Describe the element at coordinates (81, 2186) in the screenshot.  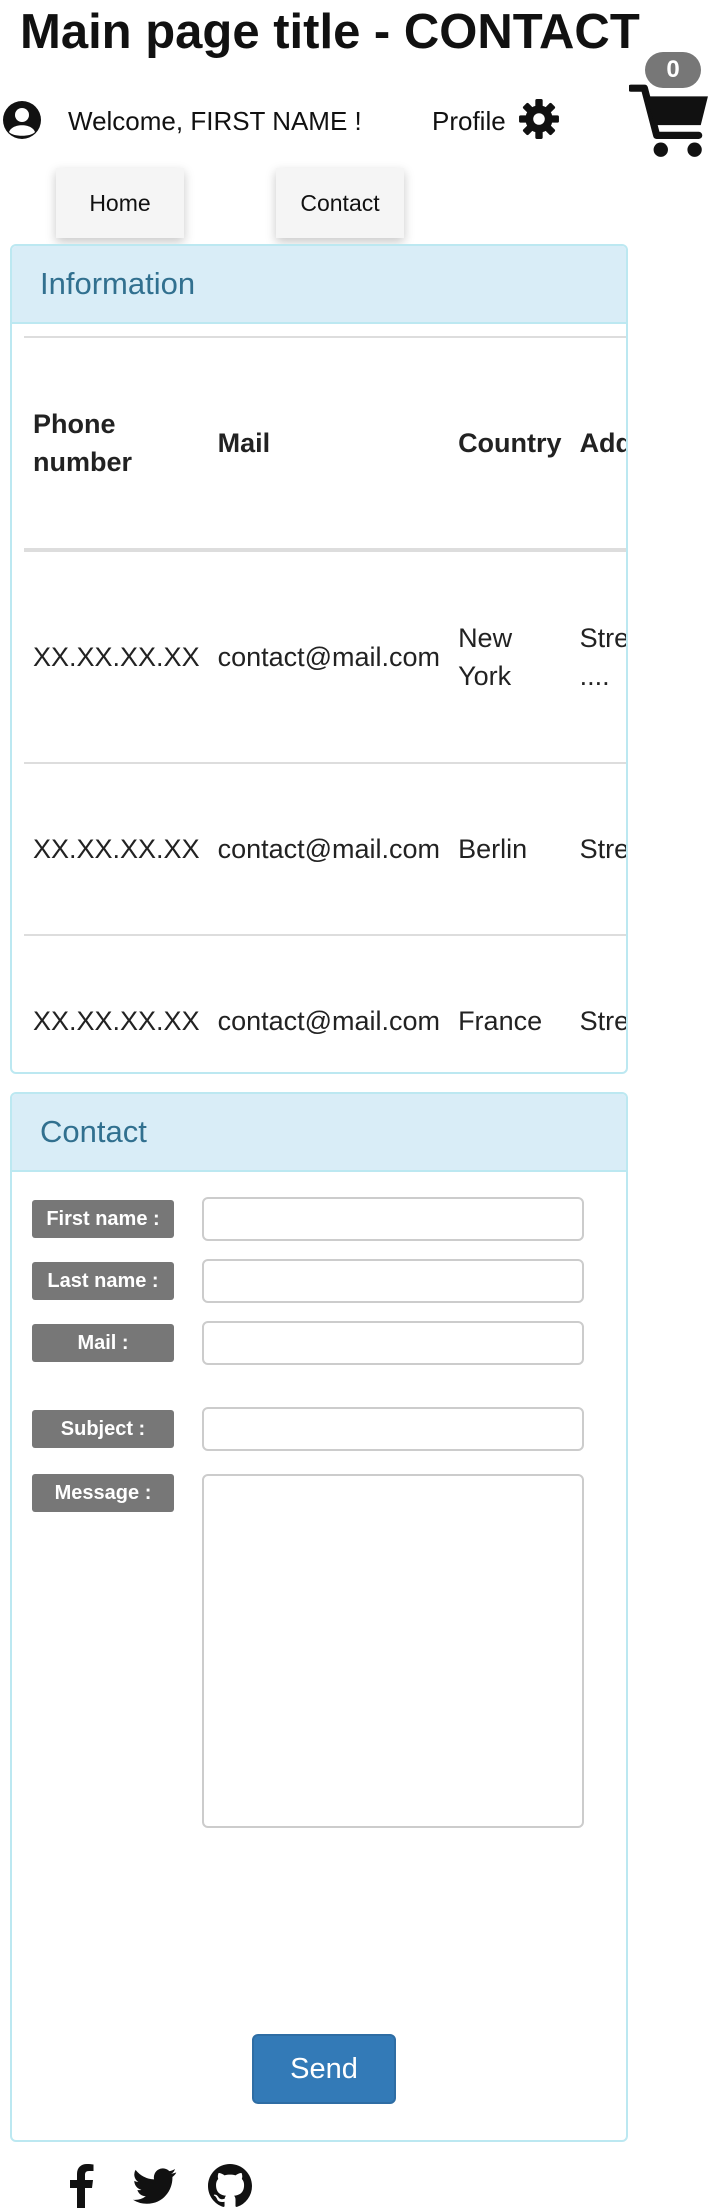
I see `facebook-icon` at that location.